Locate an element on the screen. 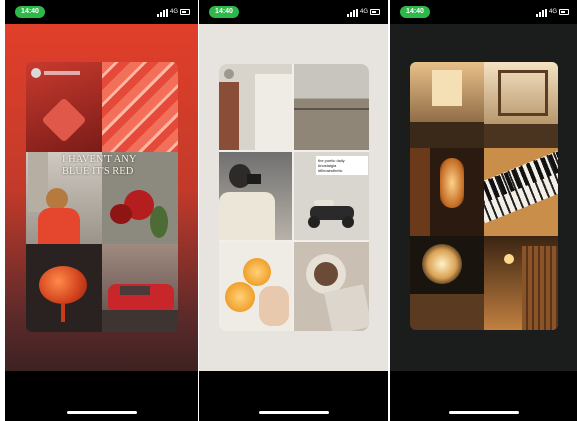  collage-photo-chandelier is located at coordinates (447, 283).